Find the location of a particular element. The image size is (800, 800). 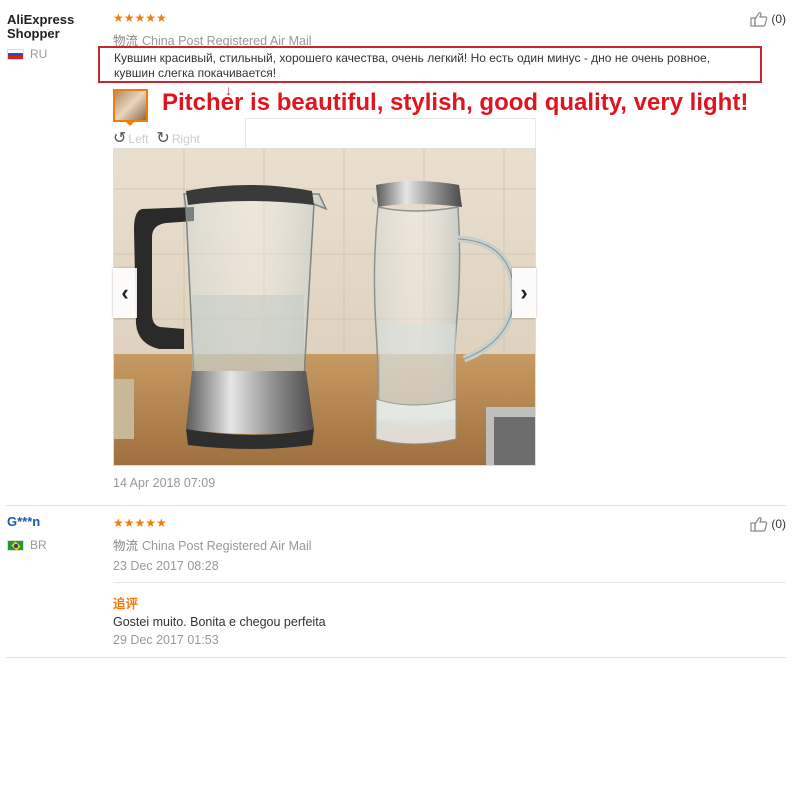

photo-thumbnail is located at coordinates (130, 105).